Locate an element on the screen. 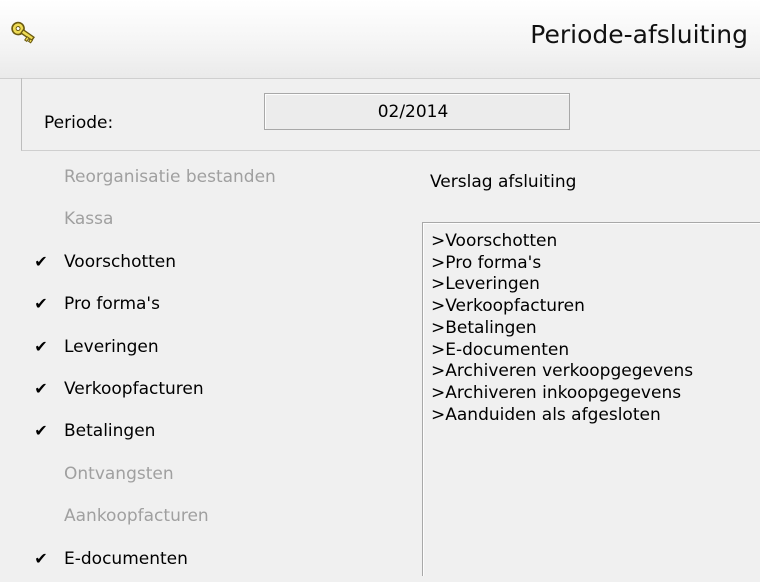 This screenshot has width=760, height=582. step-label: Aankoopfacturen is located at coordinates (136, 516).